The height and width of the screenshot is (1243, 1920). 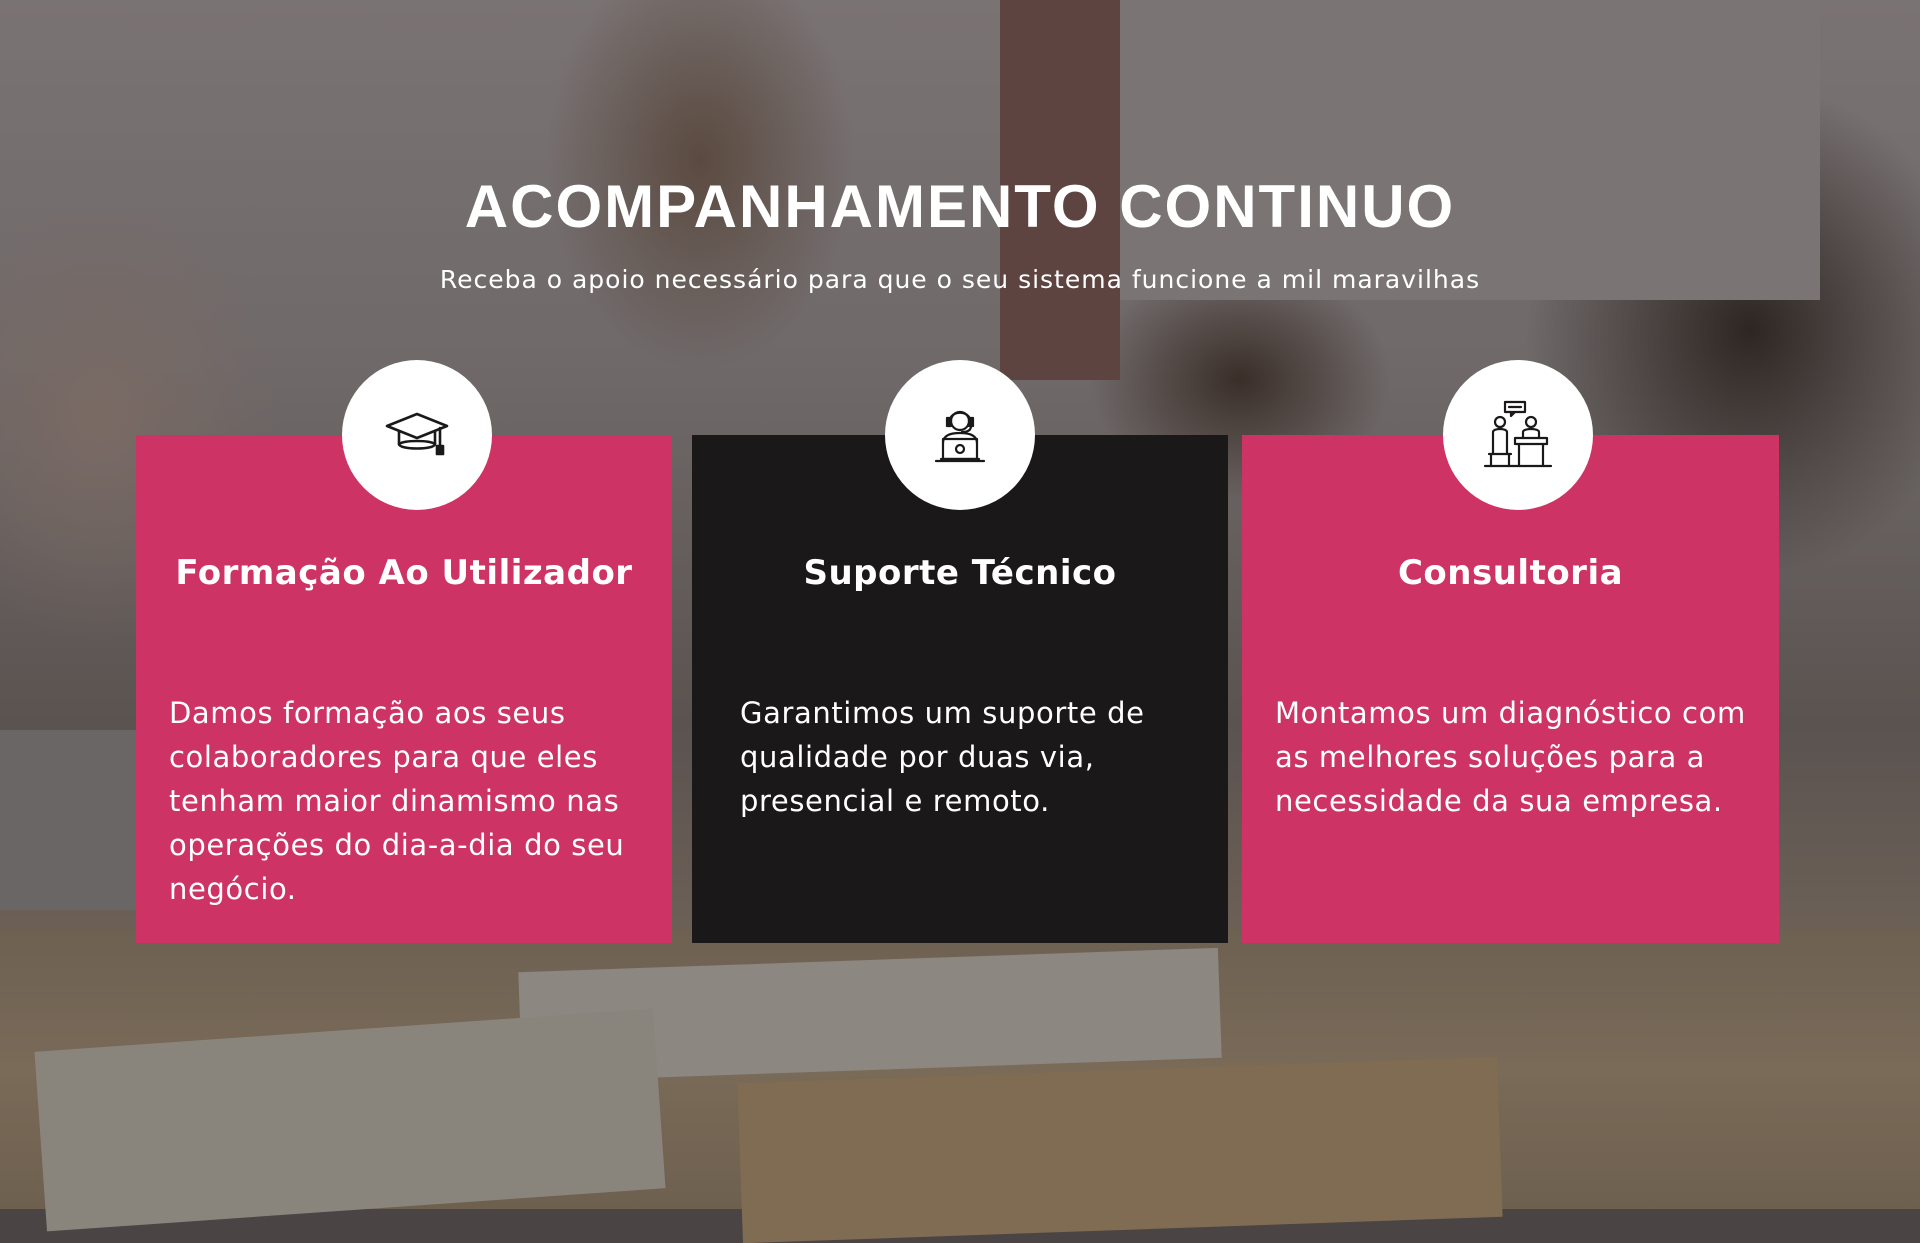 What do you see at coordinates (960, 435) in the screenshot?
I see `support-agent-icon` at bounding box center [960, 435].